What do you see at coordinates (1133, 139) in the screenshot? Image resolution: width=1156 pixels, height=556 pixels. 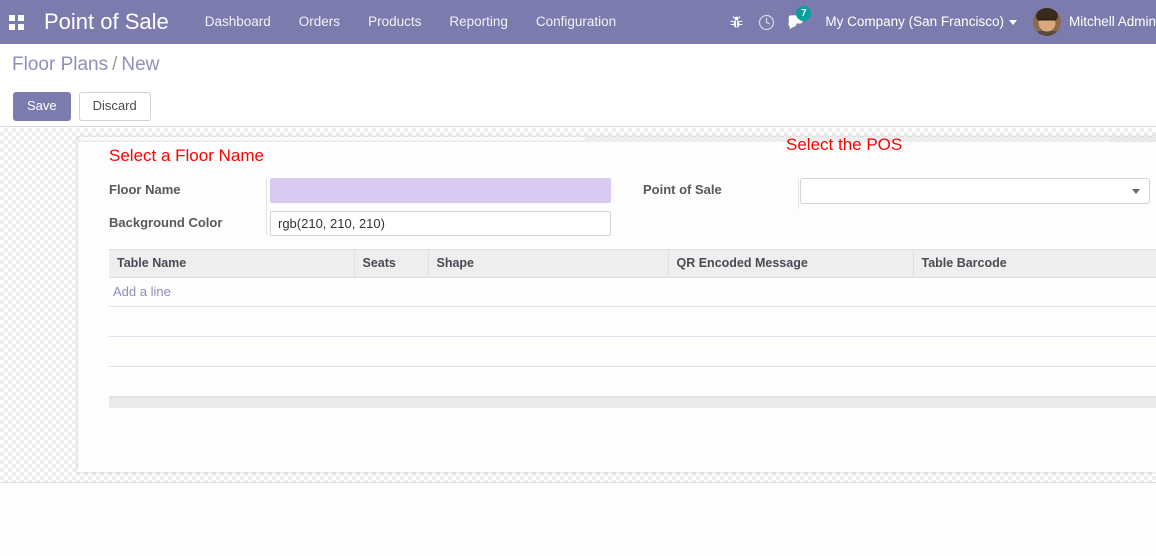 I see `form-sheet-topbar-right` at bounding box center [1133, 139].